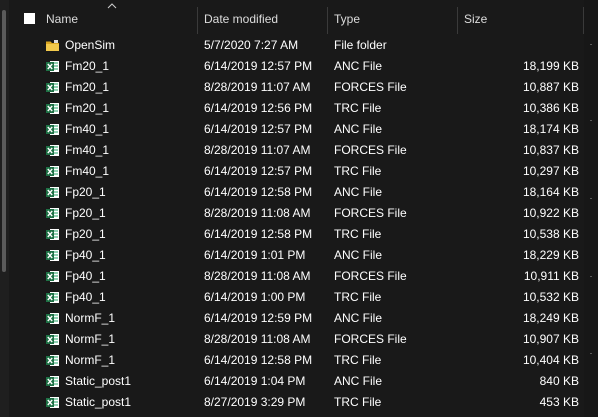  Describe the element at coordinates (258, 108) in the screenshot. I see `file-date-modified: 6/14/2019 12:56 PM` at that location.